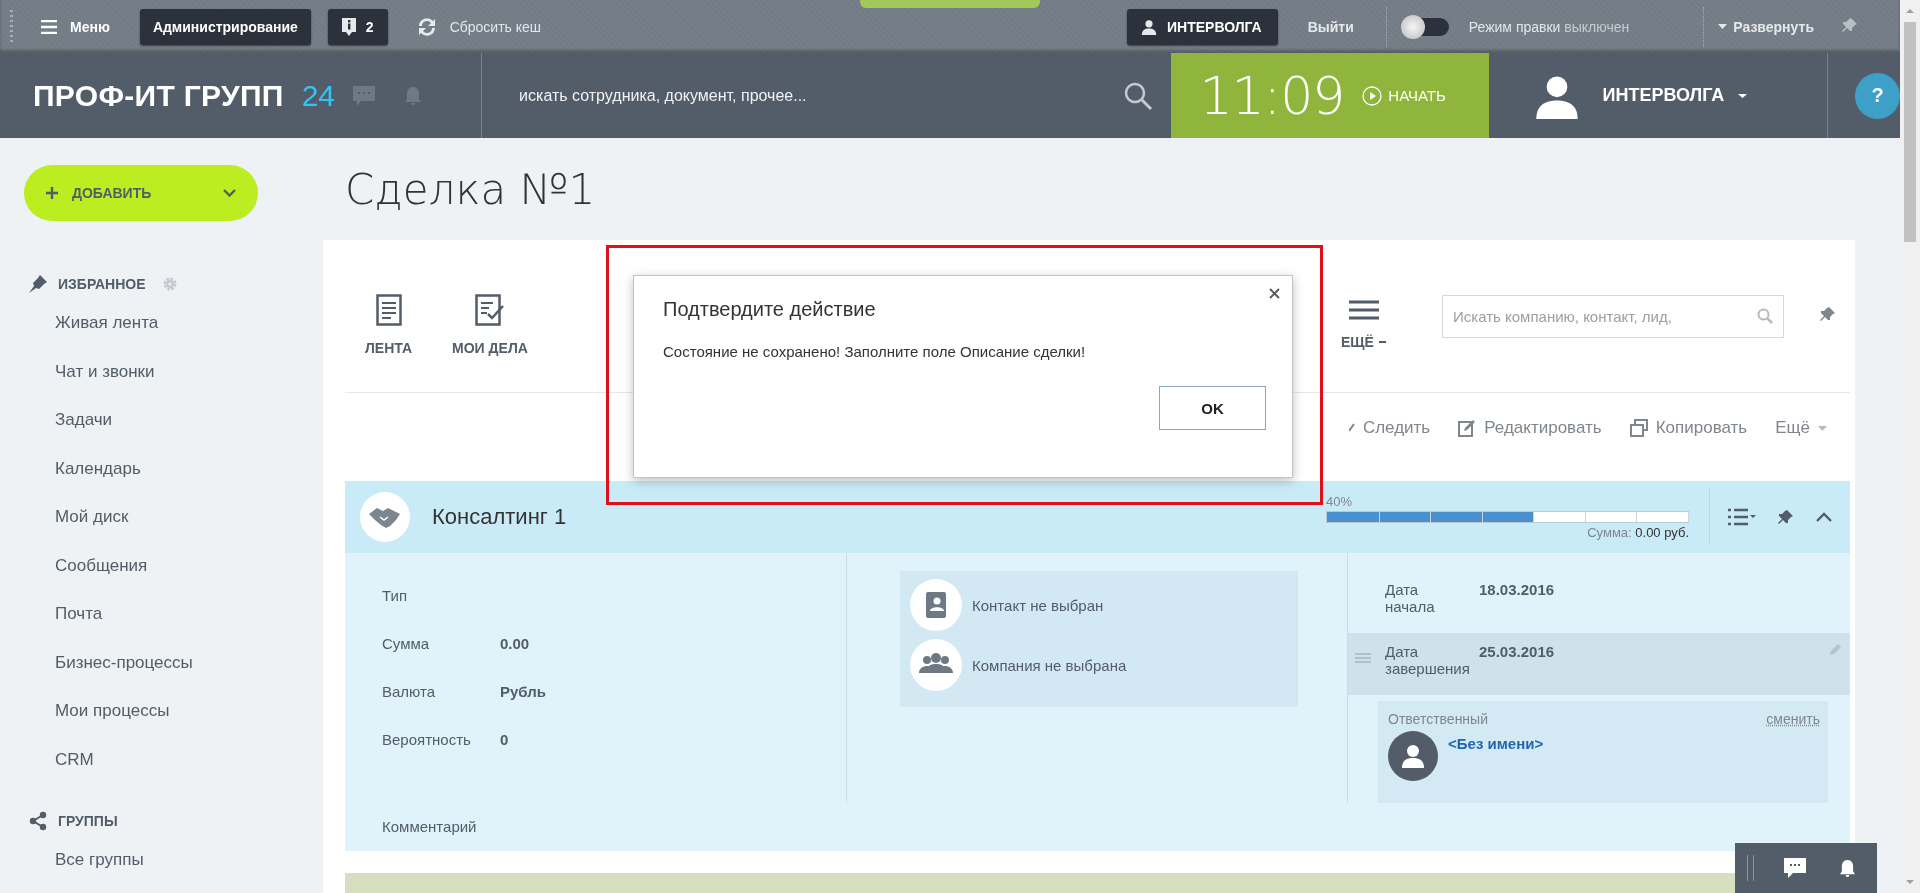 Image resolution: width=1920 pixels, height=893 pixels. What do you see at coordinates (52, 193) in the screenshot?
I see `plus-icon` at bounding box center [52, 193].